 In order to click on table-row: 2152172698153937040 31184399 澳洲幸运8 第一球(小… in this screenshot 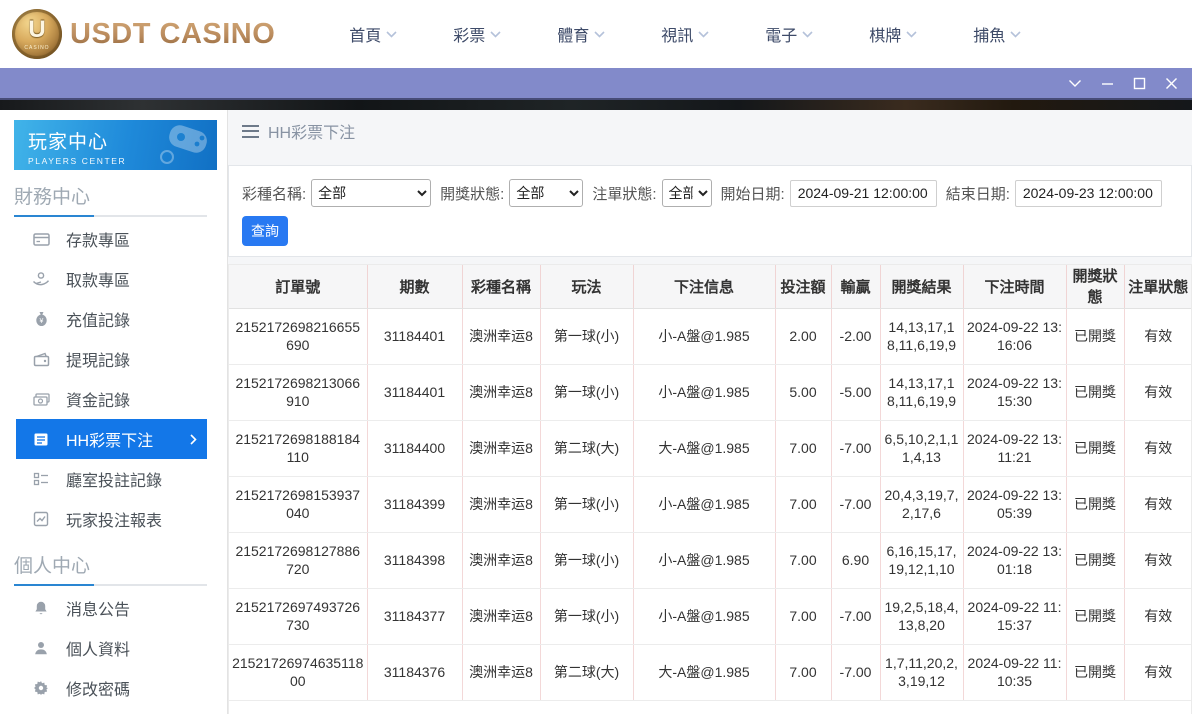, I will do `click(710, 504)`.